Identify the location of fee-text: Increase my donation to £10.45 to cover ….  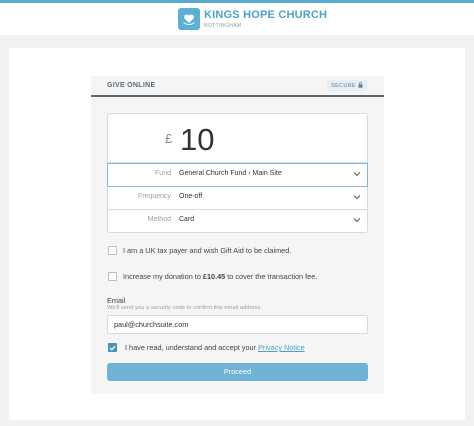
(220, 276).